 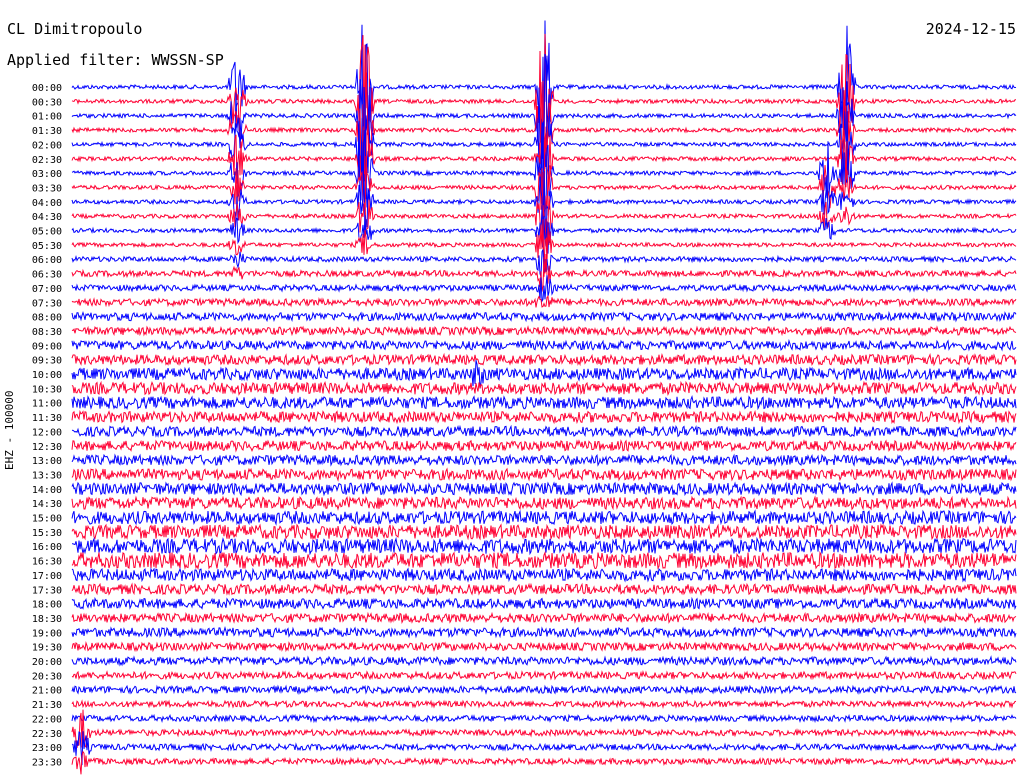 What do you see at coordinates (47, 404) in the screenshot?
I see `tick-label-22: 11:00` at bounding box center [47, 404].